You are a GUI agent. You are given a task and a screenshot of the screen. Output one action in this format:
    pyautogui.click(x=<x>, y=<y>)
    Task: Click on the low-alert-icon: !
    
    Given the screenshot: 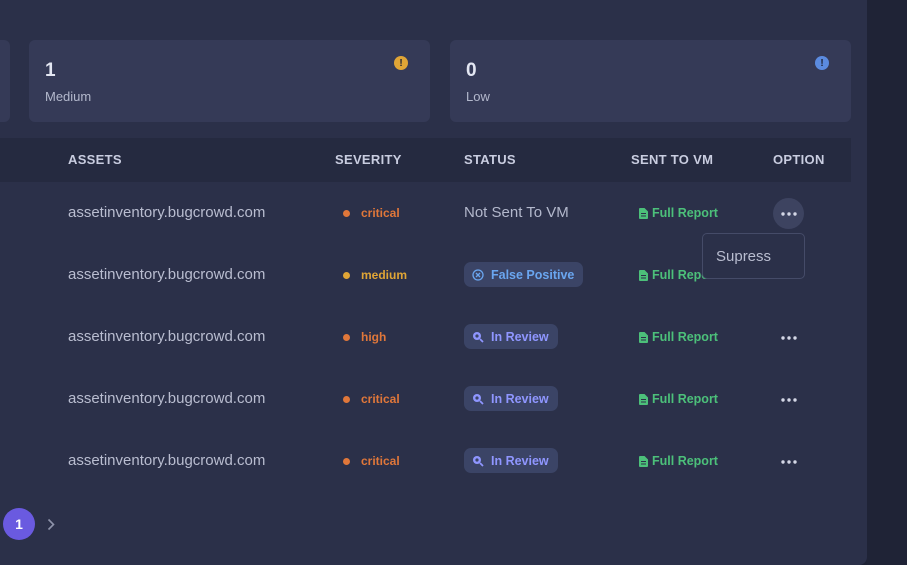 What is the action you would take?
    pyautogui.click(x=822, y=63)
    